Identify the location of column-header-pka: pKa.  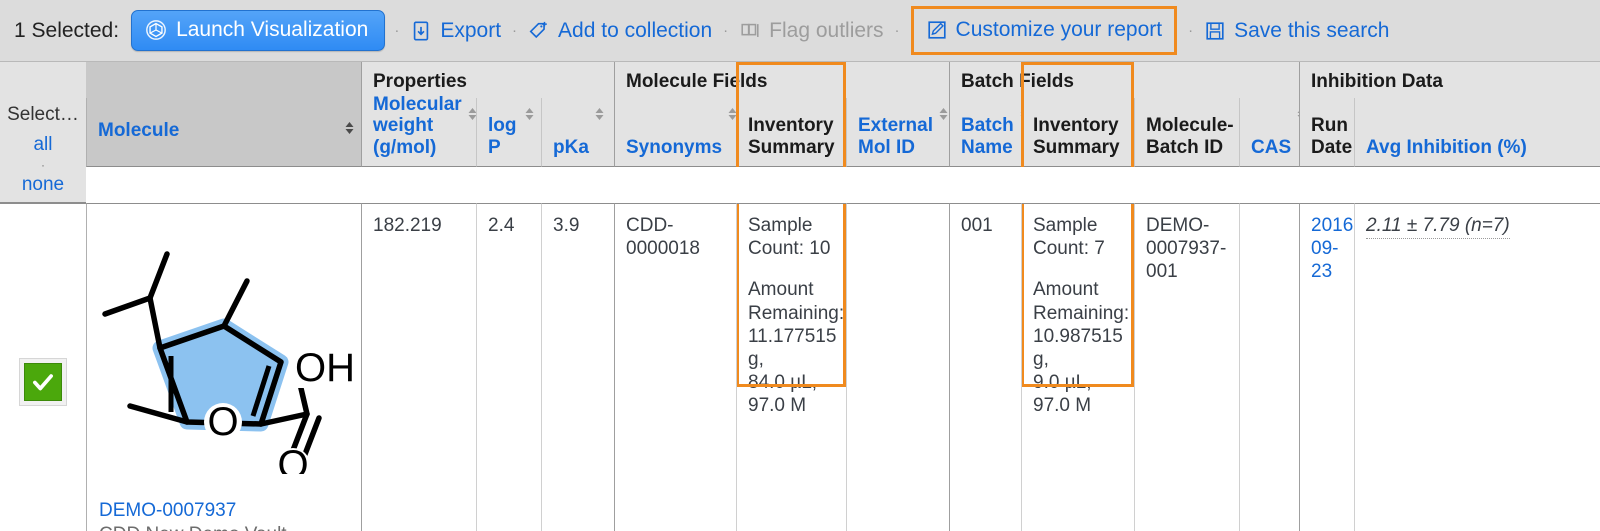
(577, 132).